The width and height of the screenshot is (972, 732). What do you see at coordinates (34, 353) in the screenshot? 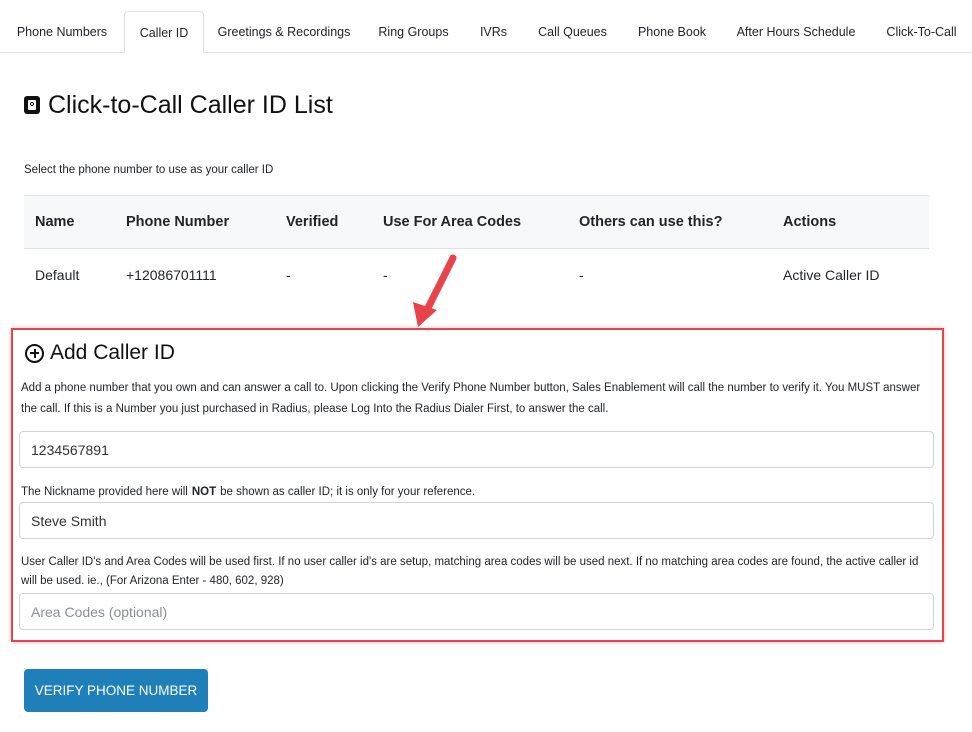
I see `plus-circle-icon` at bounding box center [34, 353].